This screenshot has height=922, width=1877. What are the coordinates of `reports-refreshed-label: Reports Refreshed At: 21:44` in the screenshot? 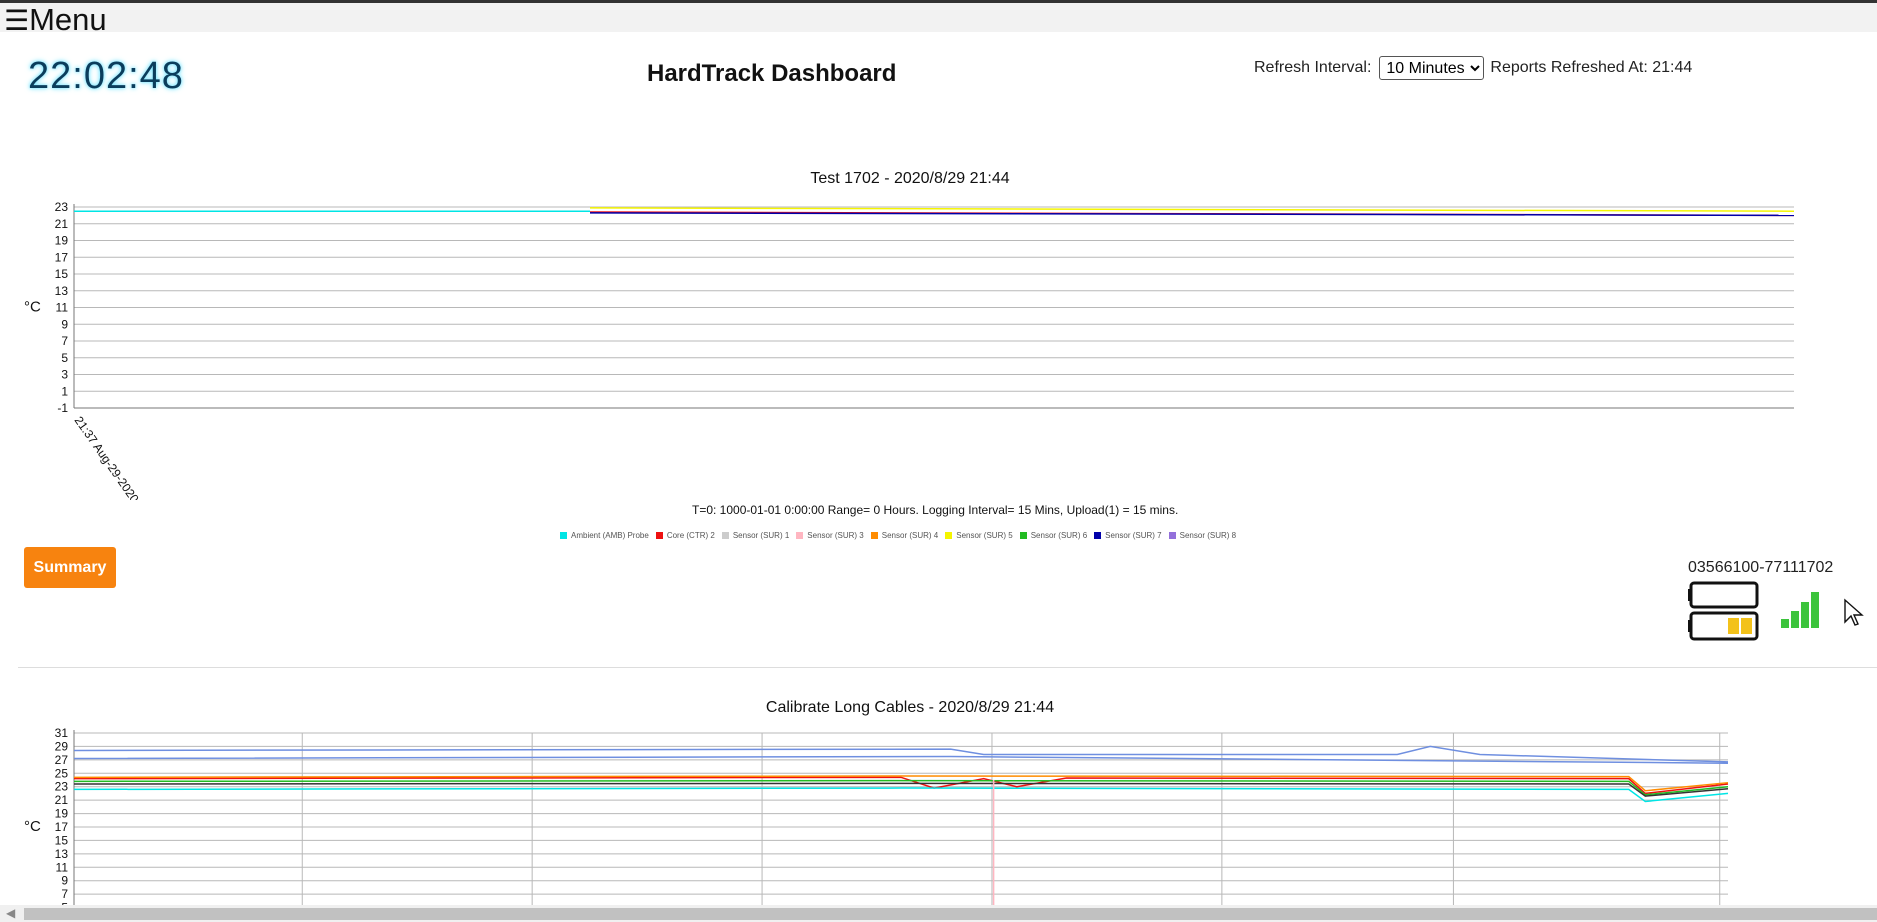 It's located at (1591, 67).